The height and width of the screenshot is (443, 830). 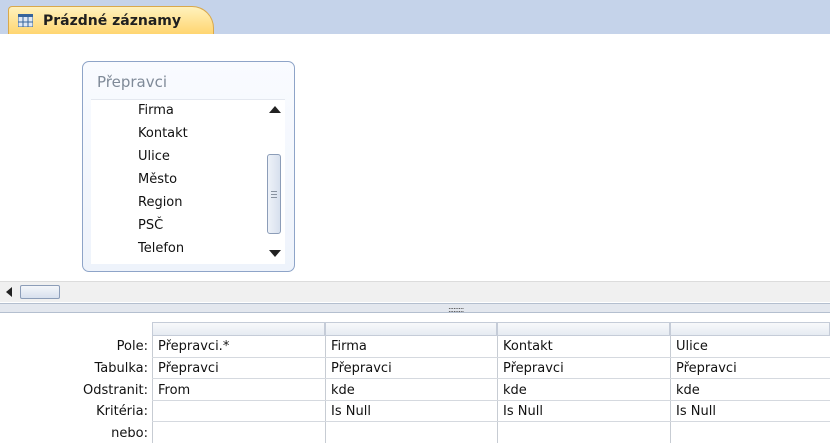 I want to click on scroll-up-icon, so click(x=275, y=109).